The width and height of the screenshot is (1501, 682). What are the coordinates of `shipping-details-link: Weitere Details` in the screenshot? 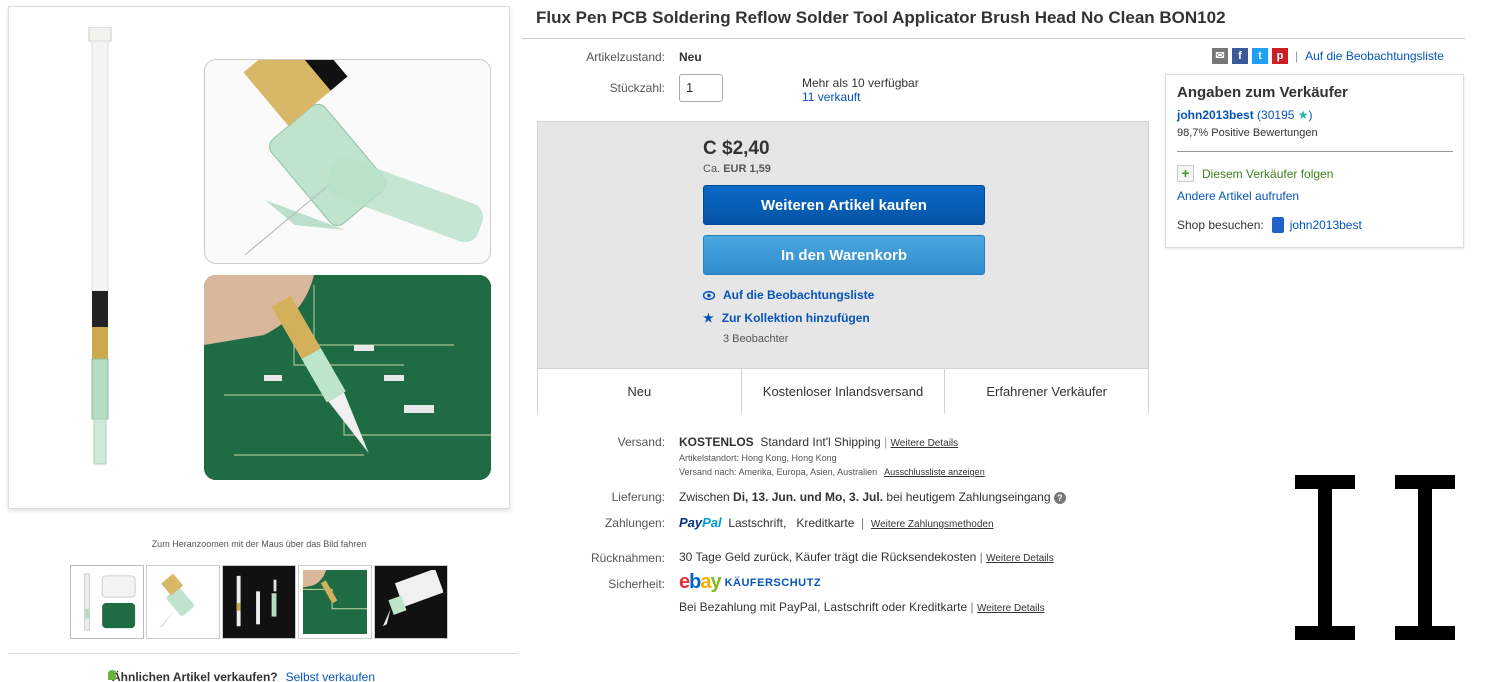 It's located at (925, 443).